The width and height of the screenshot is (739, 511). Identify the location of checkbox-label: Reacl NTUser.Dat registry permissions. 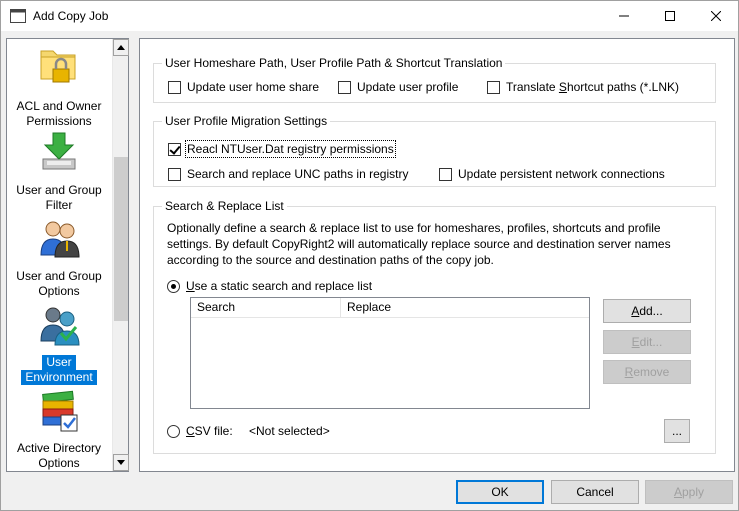
(290, 149).